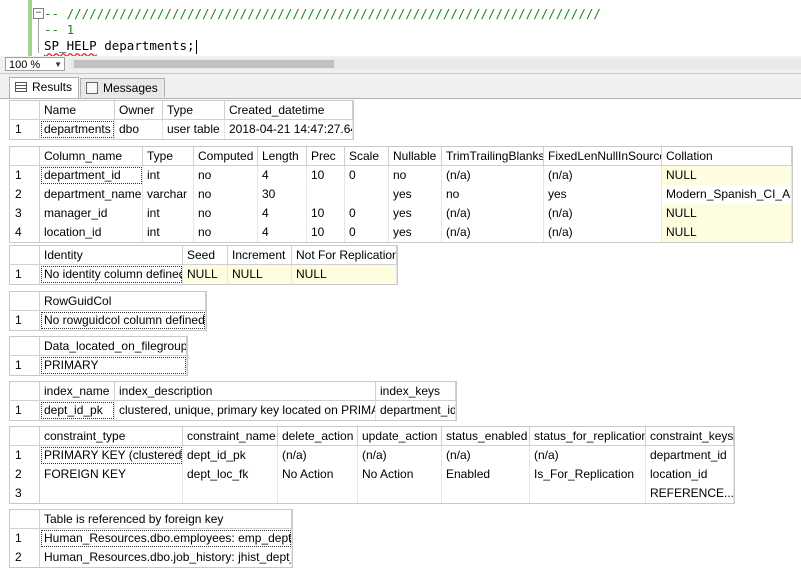 This screenshot has width=801, height=572. What do you see at coordinates (77, 391) in the screenshot?
I see `column-header: index_name` at bounding box center [77, 391].